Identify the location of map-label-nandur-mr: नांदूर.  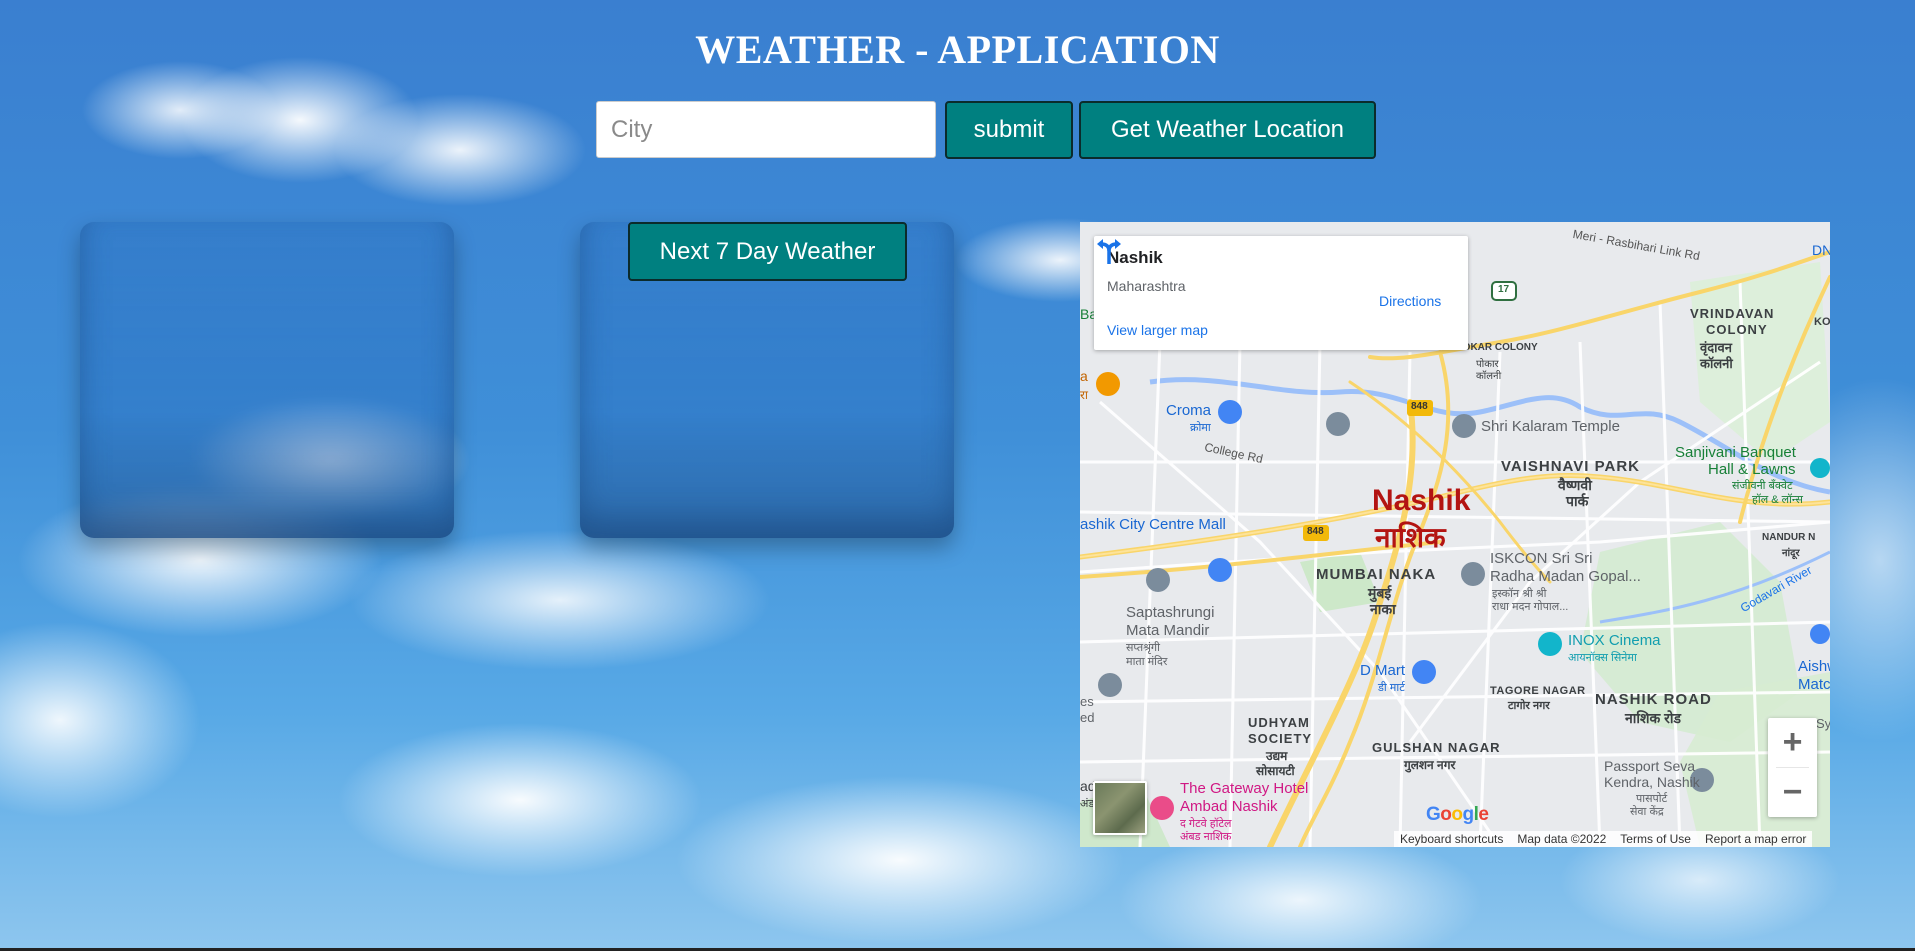
(1791, 553).